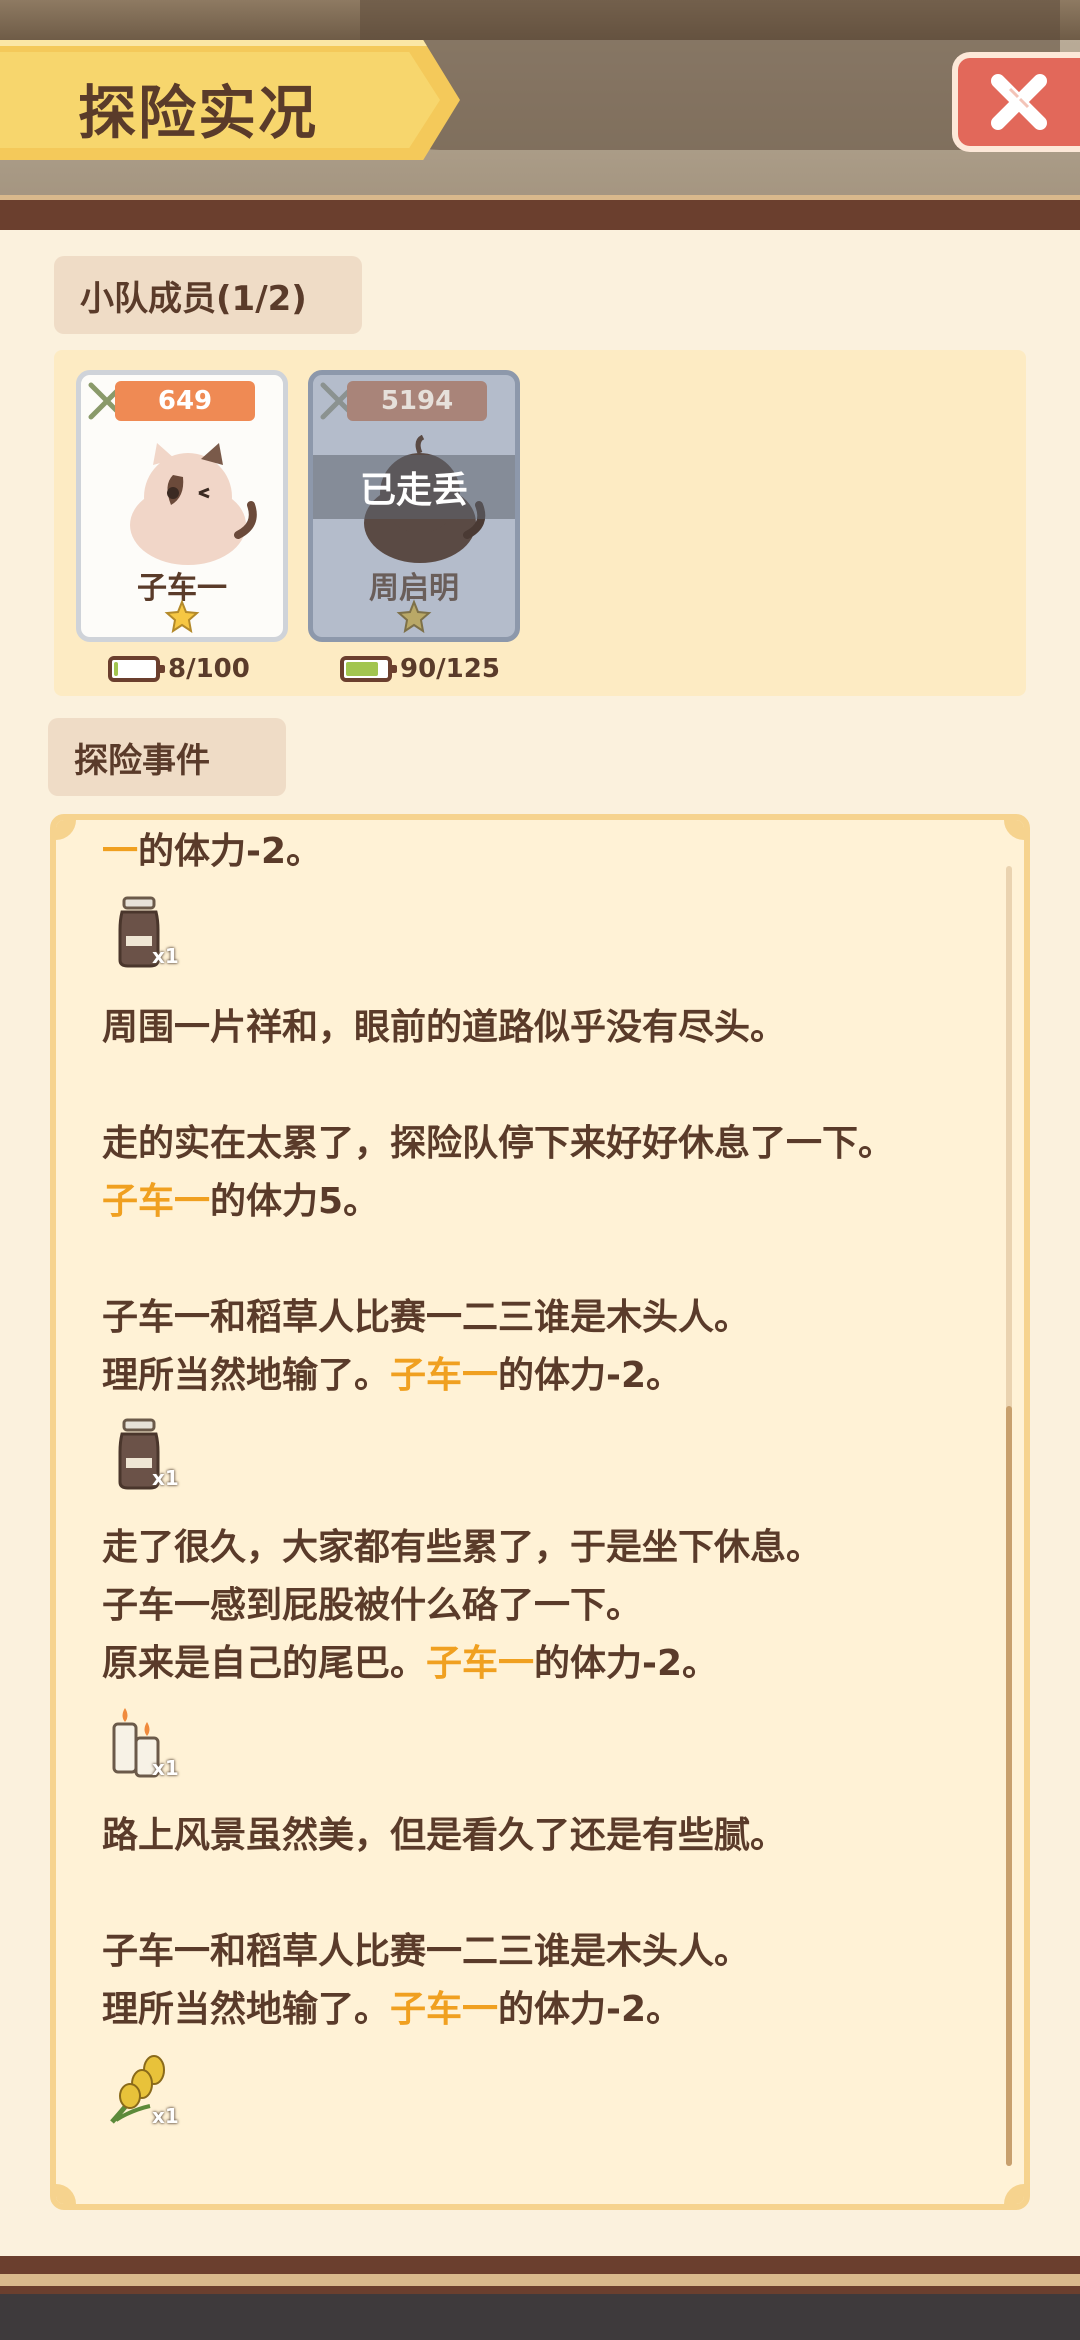 The height and width of the screenshot is (2340, 1080). I want to click on lost-status-banner: 已走丢, so click(414, 487).